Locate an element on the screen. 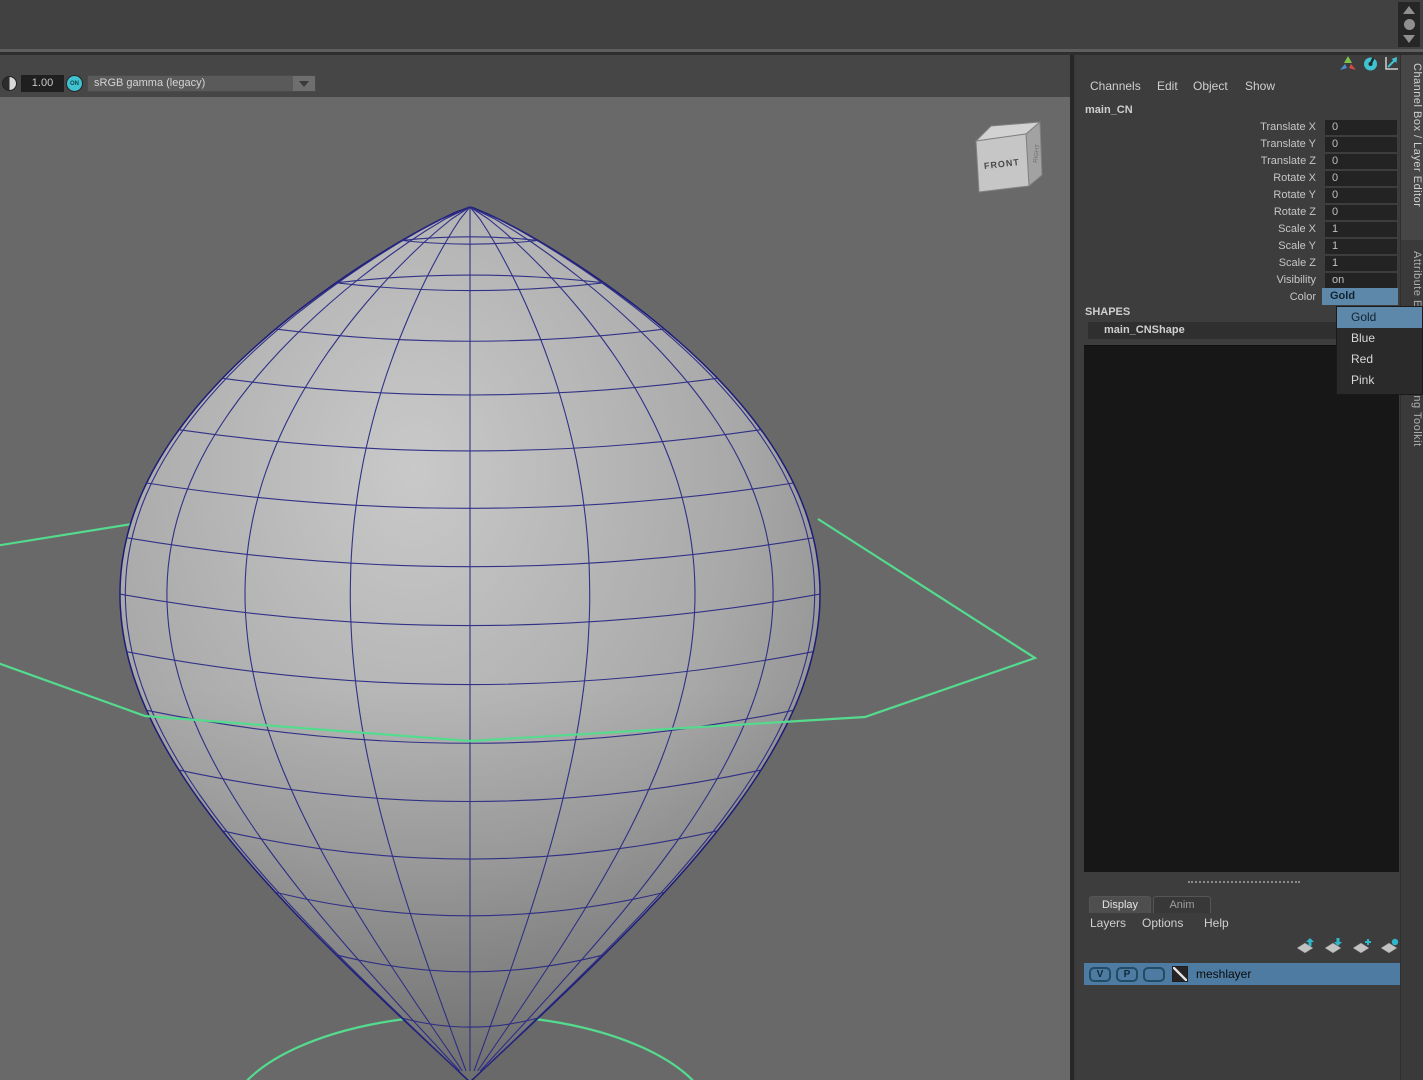 The width and height of the screenshot is (1423, 1080). menu-channels: Channels is located at coordinates (1115, 86).